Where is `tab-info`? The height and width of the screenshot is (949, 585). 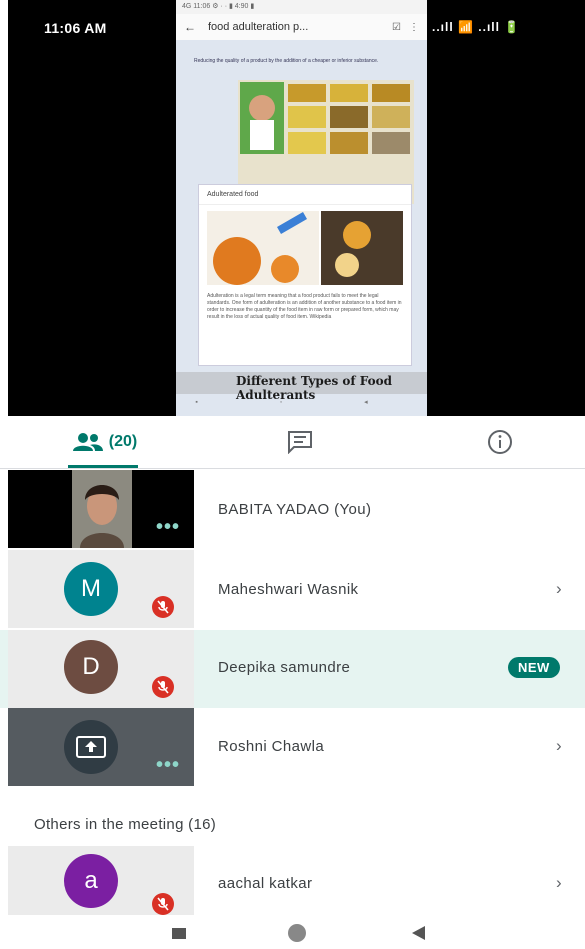 tab-info is located at coordinates (500, 442).